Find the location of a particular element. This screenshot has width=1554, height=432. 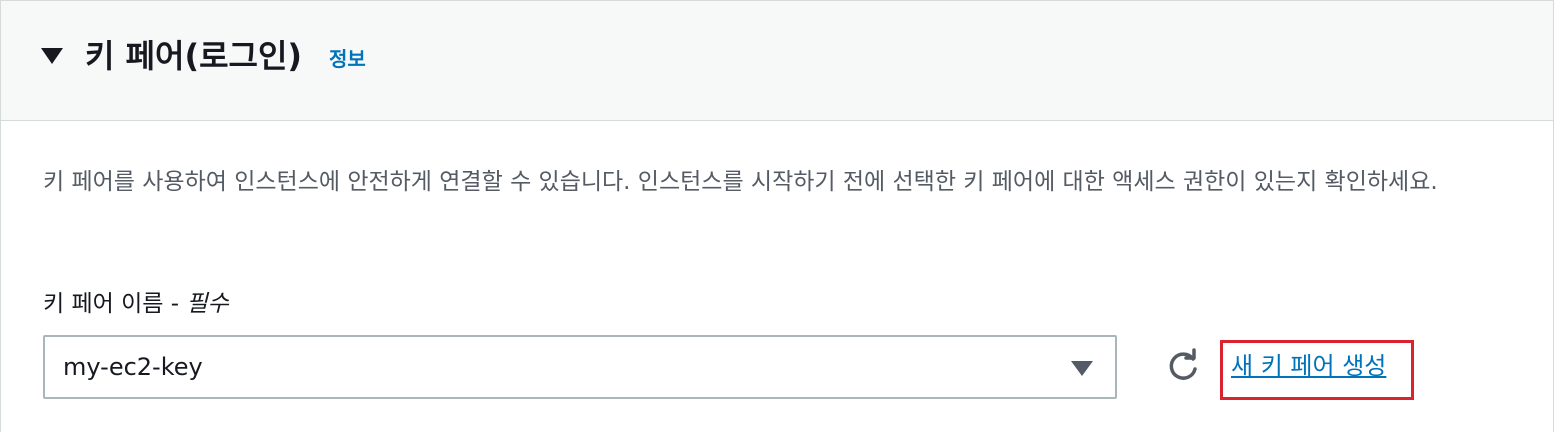

panel-title: 키 페어(로그인) is located at coordinates (194, 56).